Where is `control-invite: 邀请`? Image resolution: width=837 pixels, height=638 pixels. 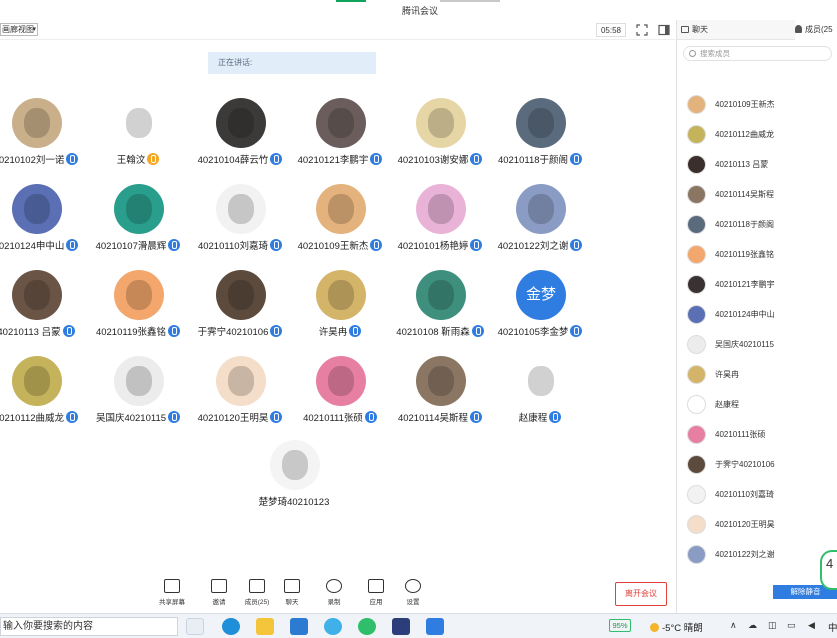 control-invite: 邀请 is located at coordinates (219, 595).